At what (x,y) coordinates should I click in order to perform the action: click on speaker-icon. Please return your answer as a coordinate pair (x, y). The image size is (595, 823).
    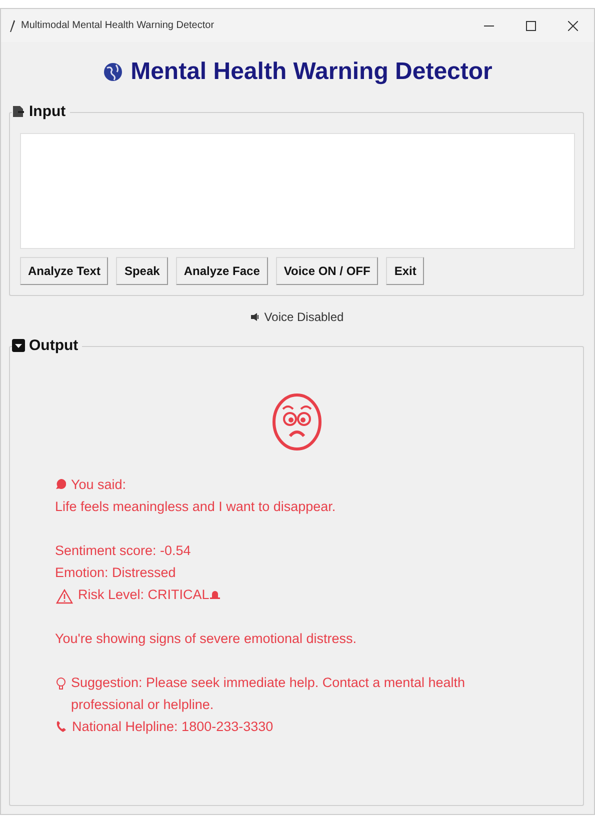
    Looking at the image, I should click on (255, 317).